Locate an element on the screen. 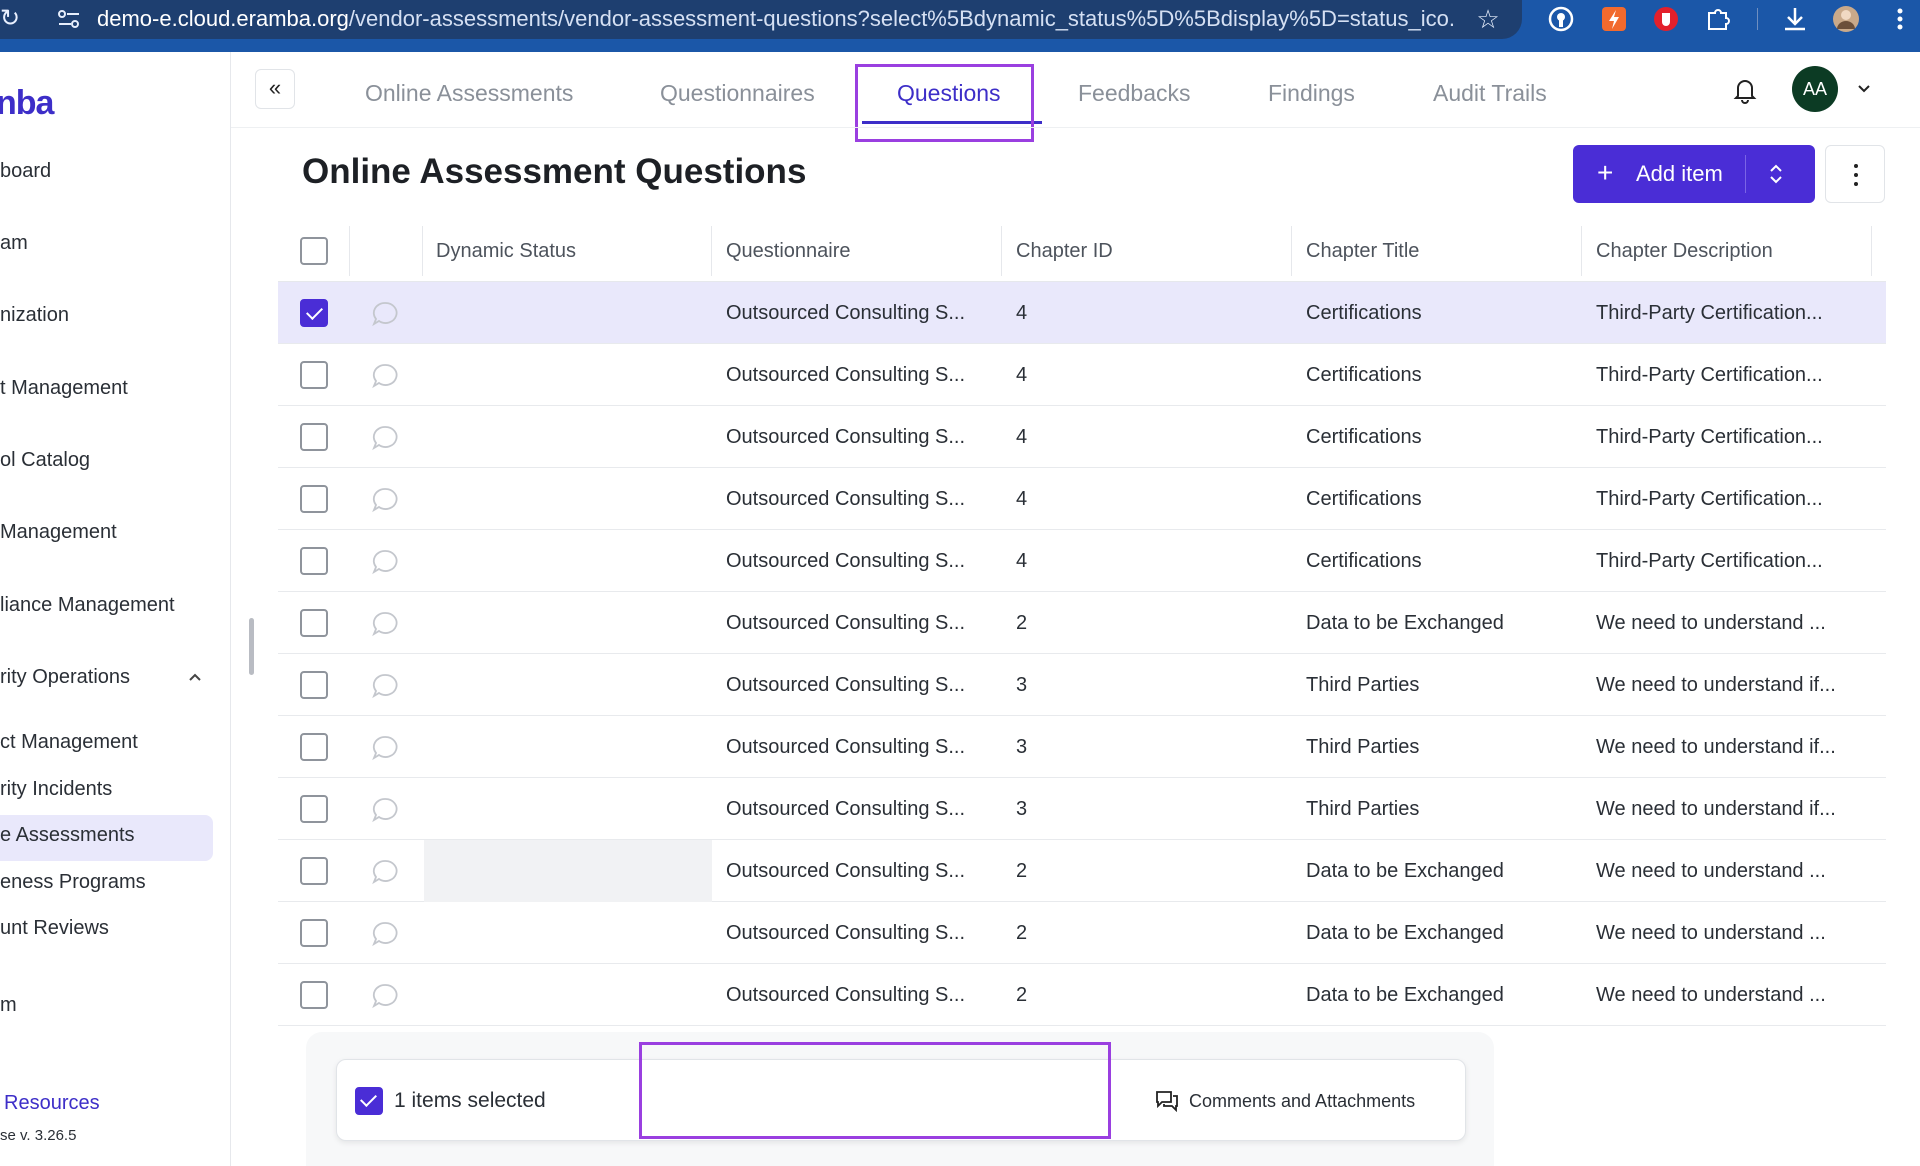 This screenshot has height=1166, width=1920. selected-checkbox is located at coordinates (369, 1101).